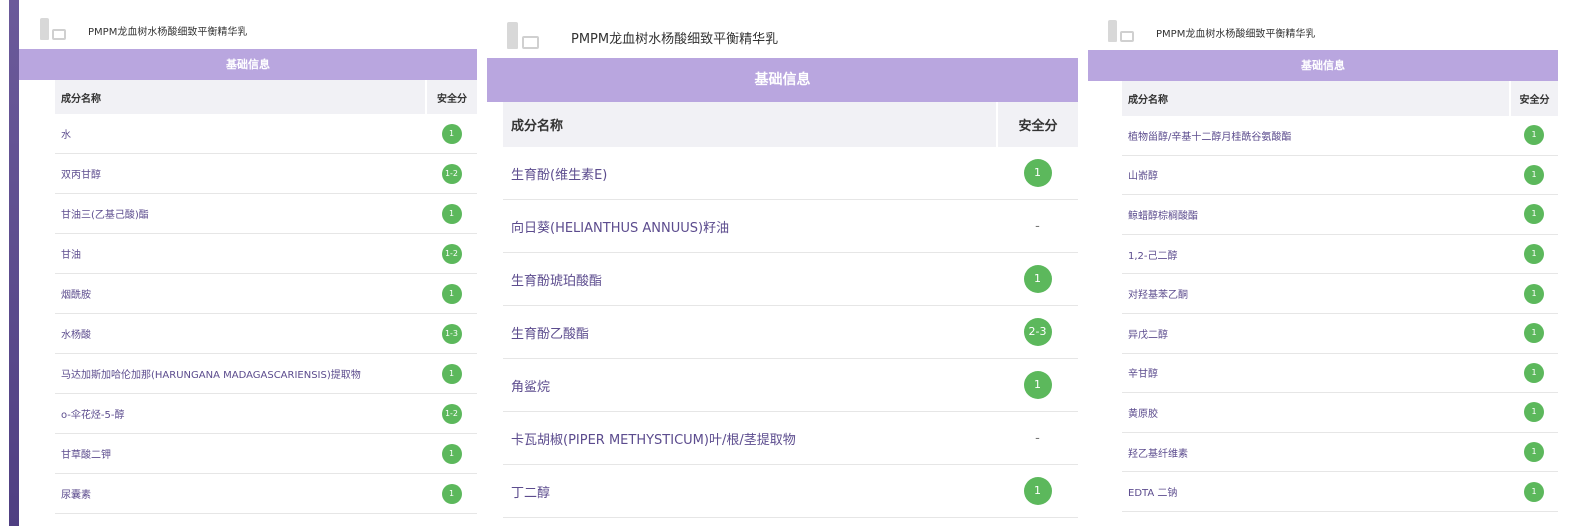 The height and width of the screenshot is (526, 1572). I want to click on ingredient-name-link: 异戊二醇, so click(1316, 333).